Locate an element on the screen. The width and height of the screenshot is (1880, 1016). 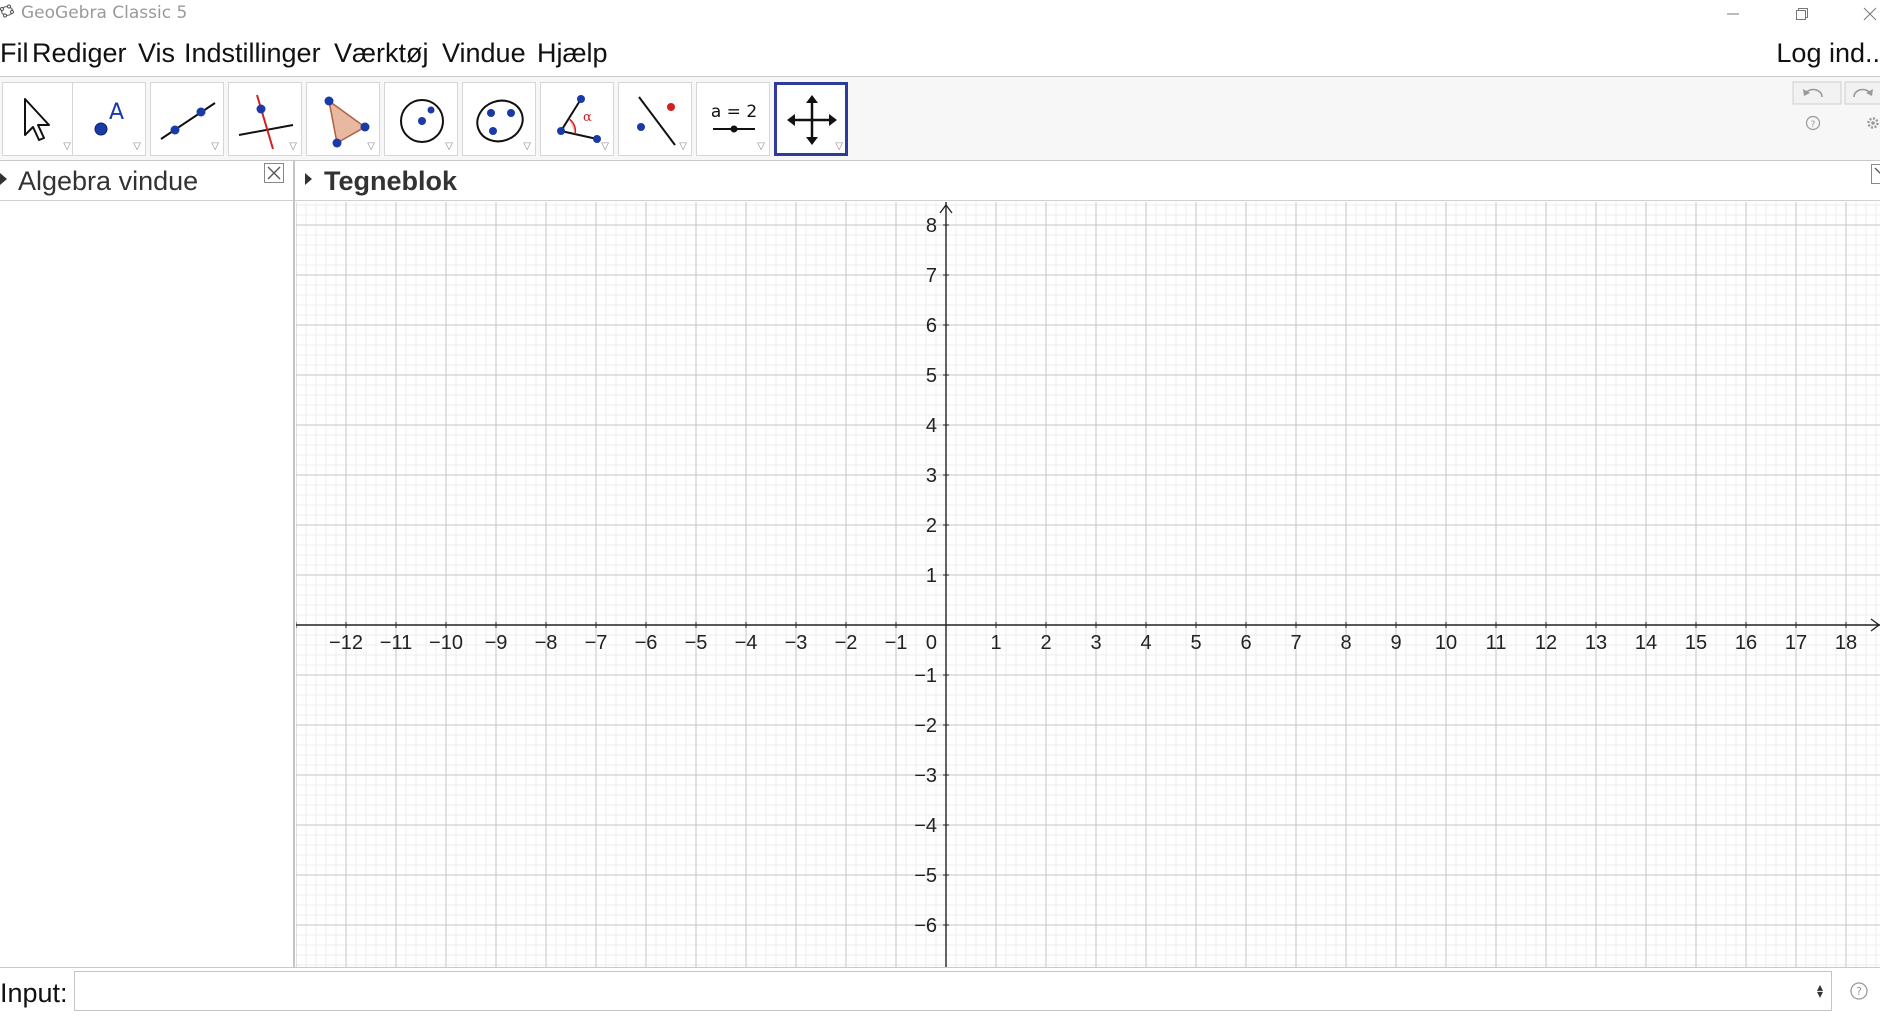
redo-button is located at coordinates (1862, 93).